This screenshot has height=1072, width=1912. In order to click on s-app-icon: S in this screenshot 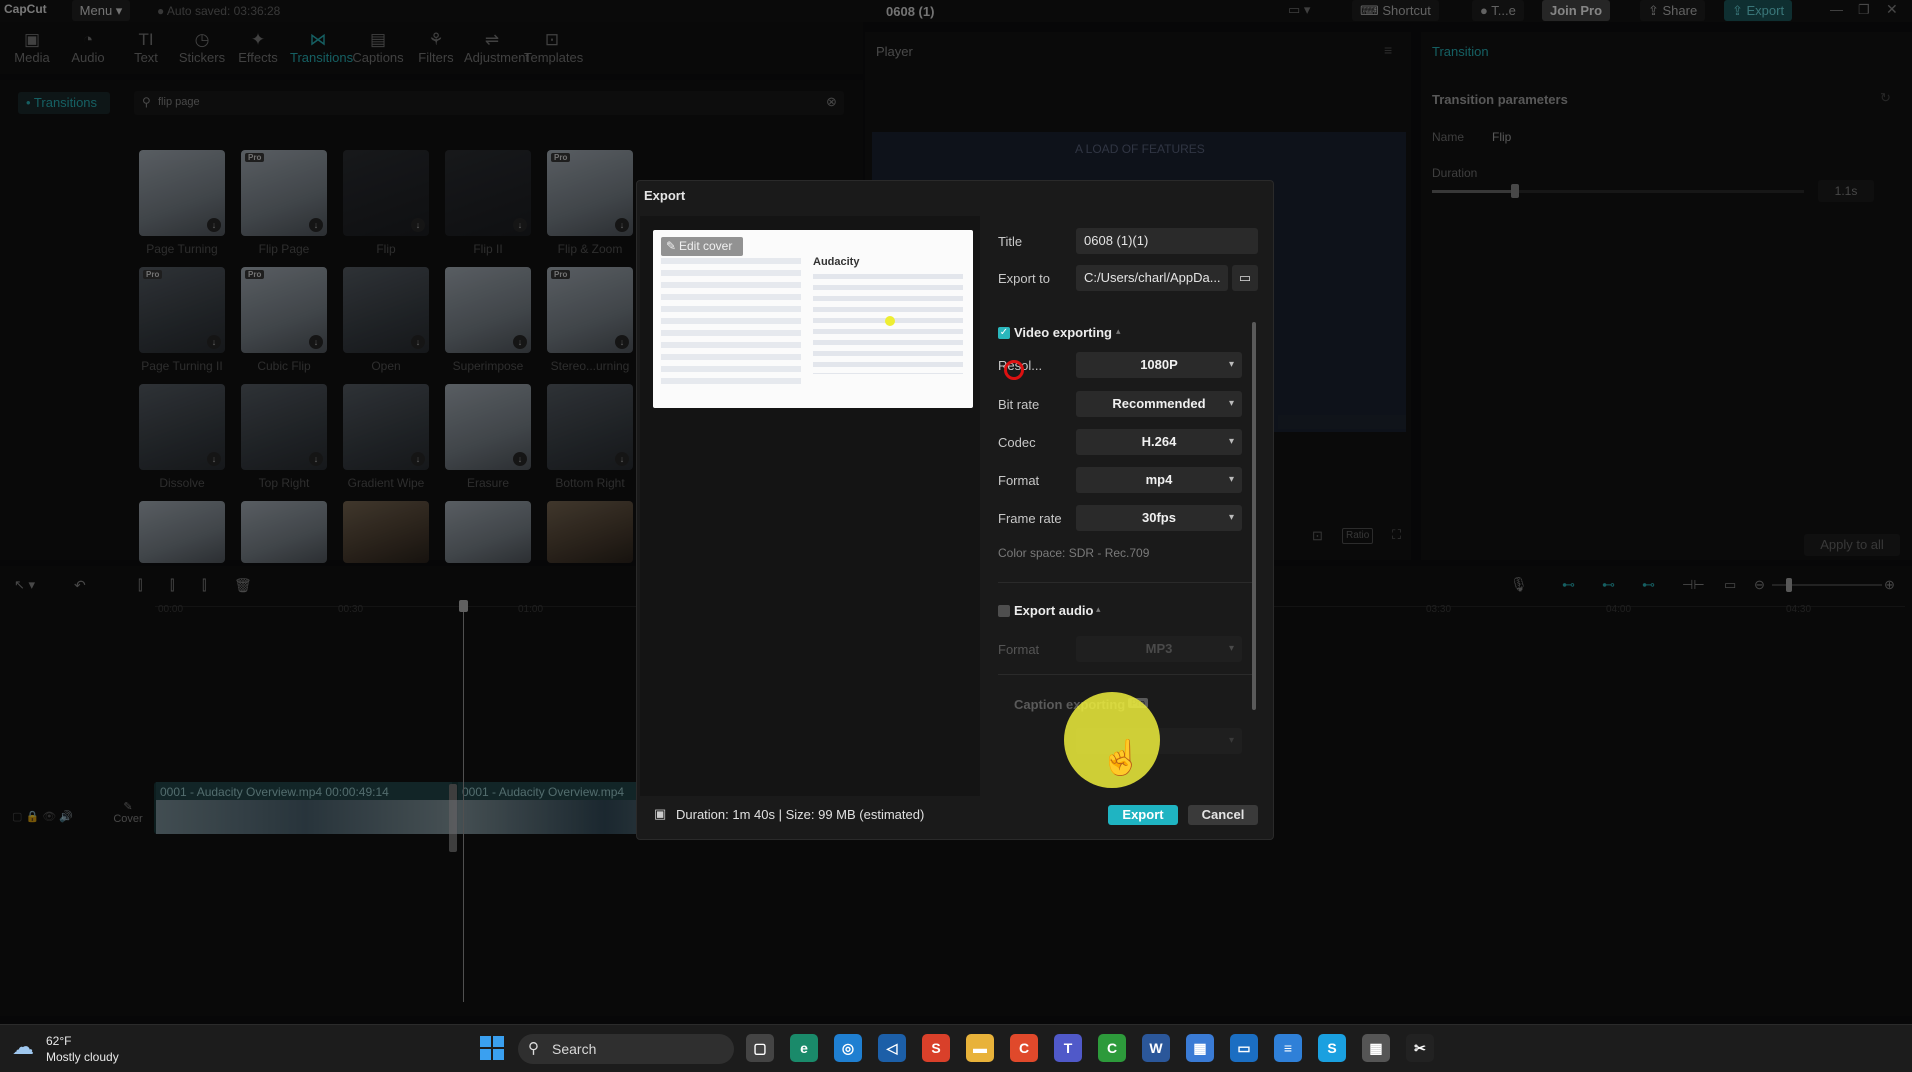, I will do `click(936, 1048)`.